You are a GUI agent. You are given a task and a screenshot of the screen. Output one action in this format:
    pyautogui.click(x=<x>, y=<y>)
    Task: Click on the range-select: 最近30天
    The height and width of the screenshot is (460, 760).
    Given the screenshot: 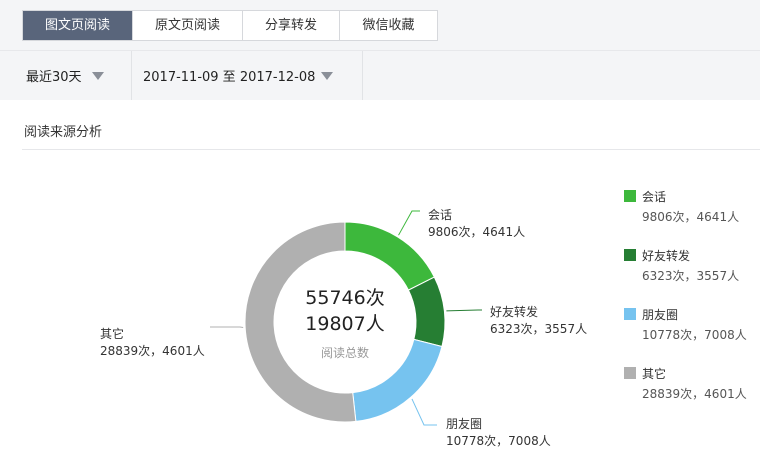 What is the action you would take?
    pyautogui.click(x=65, y=75)
    